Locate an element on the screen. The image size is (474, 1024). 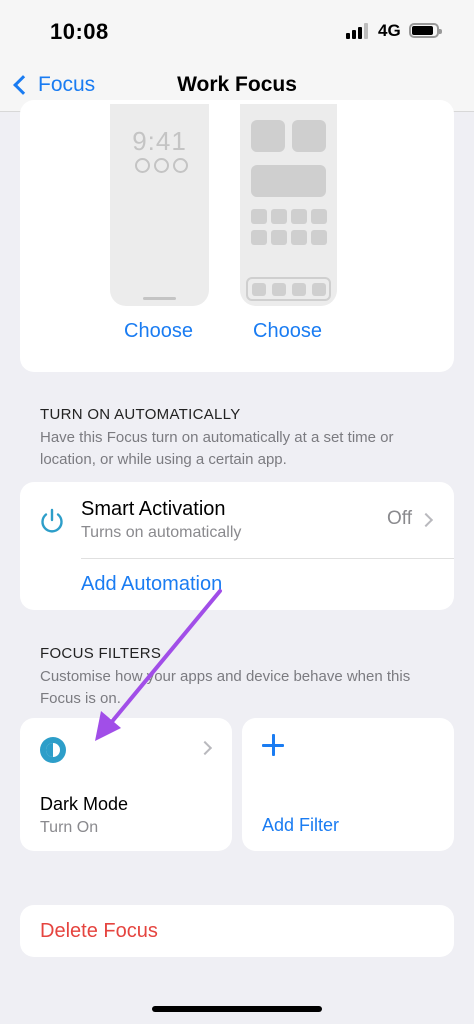
status-time: 10:08 is located at coordinates (79, 31).